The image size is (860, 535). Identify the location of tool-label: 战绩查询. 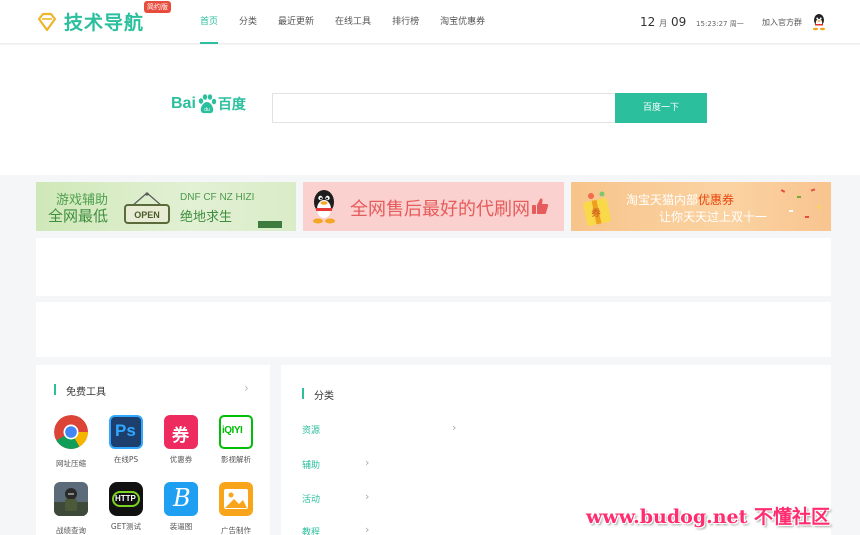
(71, 530).